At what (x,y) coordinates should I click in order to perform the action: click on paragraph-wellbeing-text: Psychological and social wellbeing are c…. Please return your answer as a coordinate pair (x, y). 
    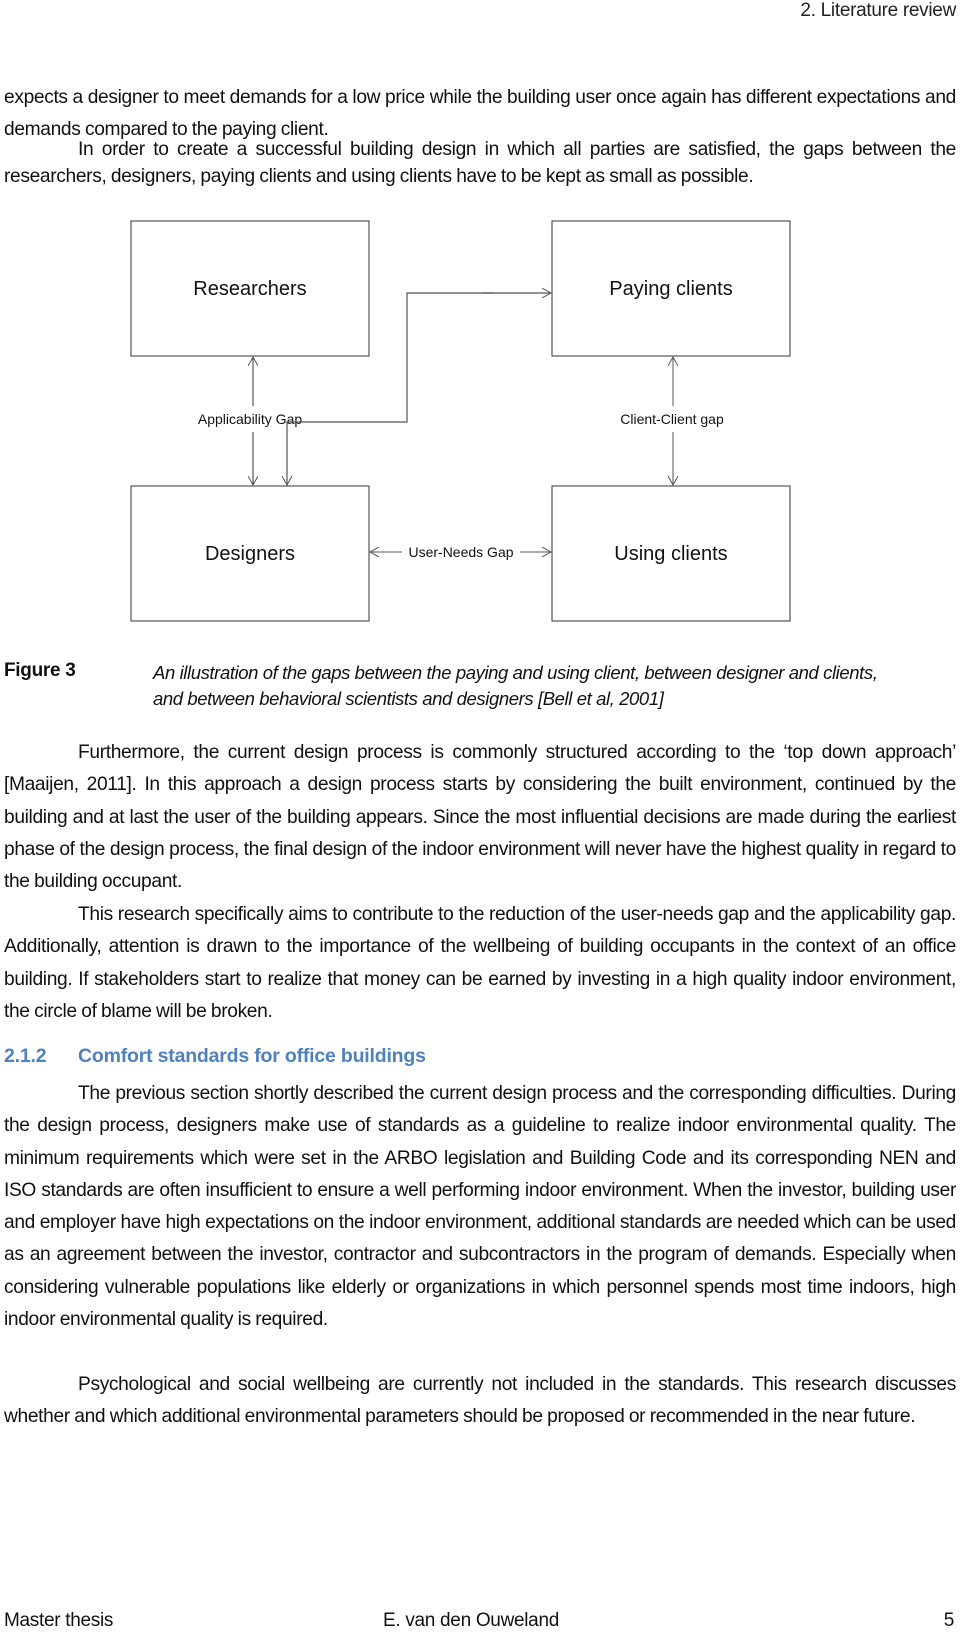
    Looking at the image, I should click on (480, 1401).